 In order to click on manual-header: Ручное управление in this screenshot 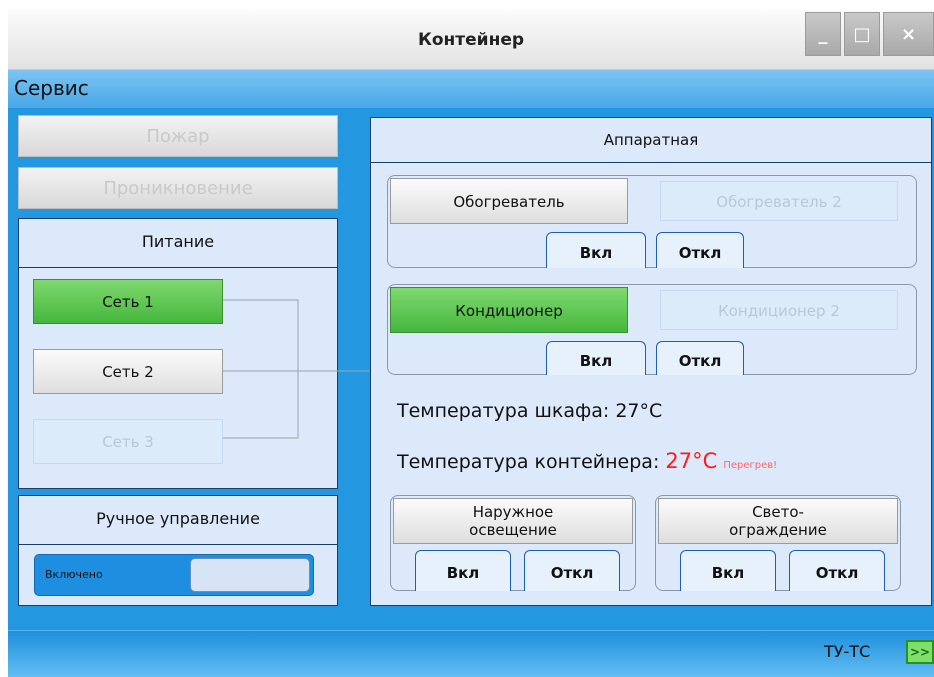, I will do `click(178, 520)`.